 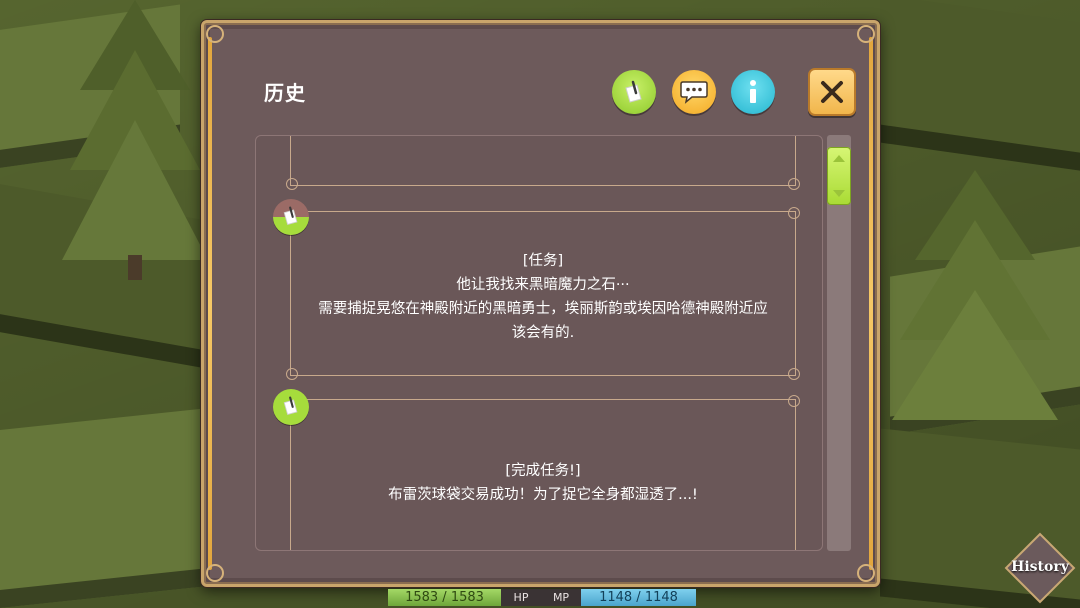 I want to click on scroll-thumb, so click(x=839, y=176).